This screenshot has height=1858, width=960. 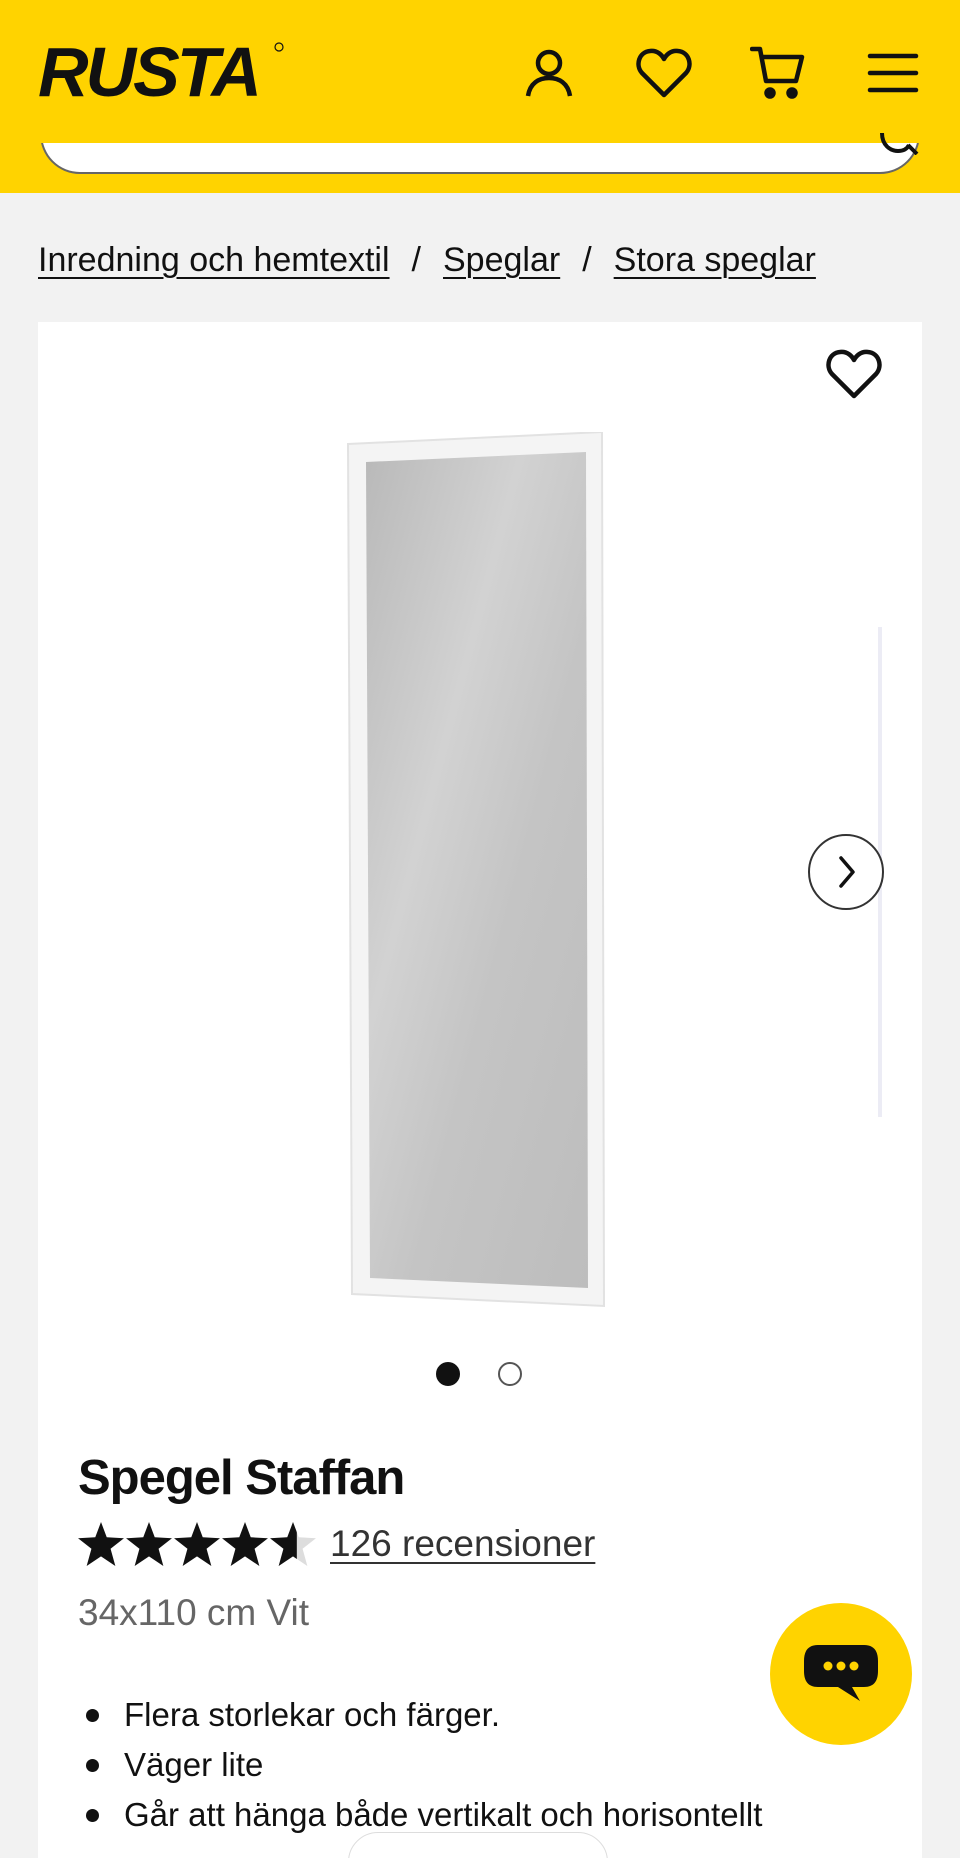 I want to click on gallery-pagination, so click(x=479, y=1374).